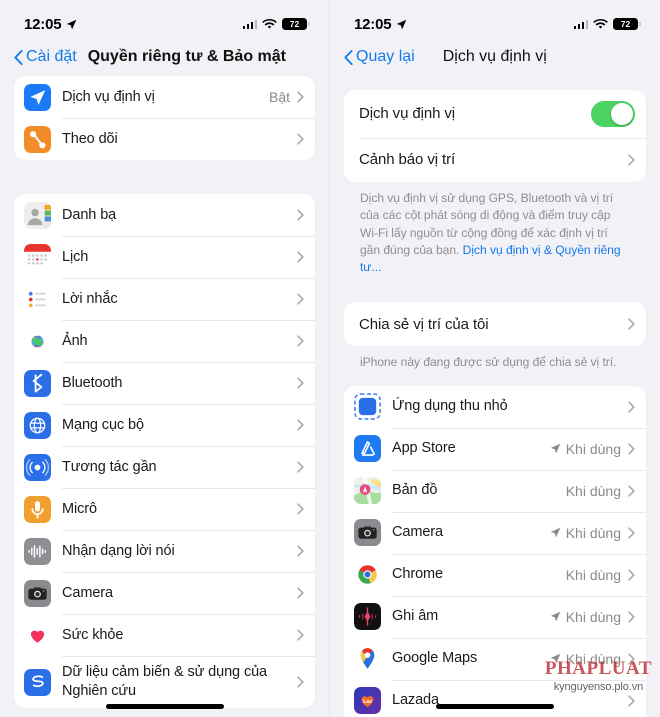  Describe the element at coordinates (18, 57) in the screenshot. I see `chevron-left-icon` at that location.